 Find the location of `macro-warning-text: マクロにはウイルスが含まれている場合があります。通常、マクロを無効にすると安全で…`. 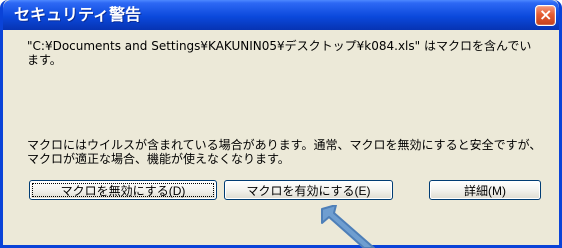

macro-warning-text: マクロにはウイルスが含まれている場合があります。通常、マクロを無効にすると安全で… is located at coordinates (284, 152).